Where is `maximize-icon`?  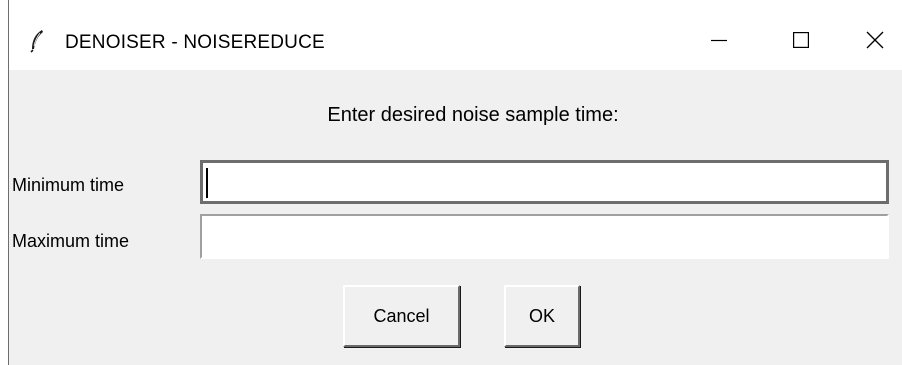 maximize-icon is located at coordinates (801, 42).